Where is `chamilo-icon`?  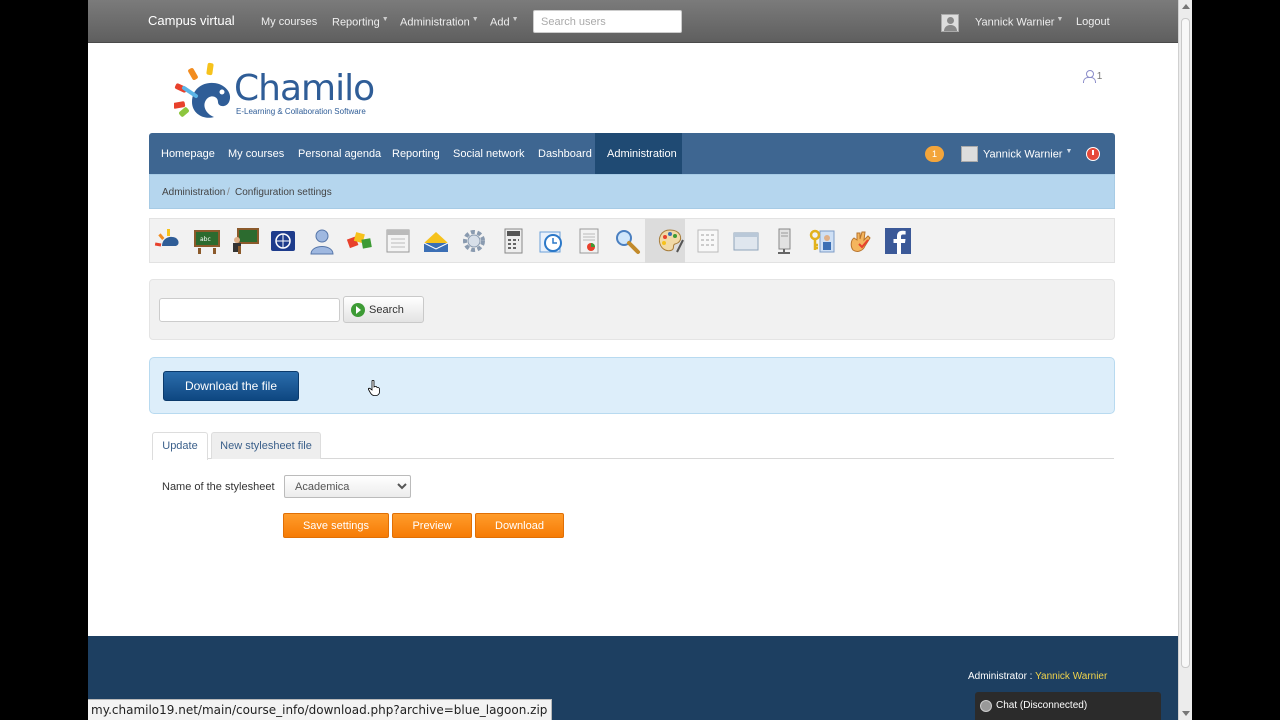
chamilo-icon is located at coordinates (169, 241).